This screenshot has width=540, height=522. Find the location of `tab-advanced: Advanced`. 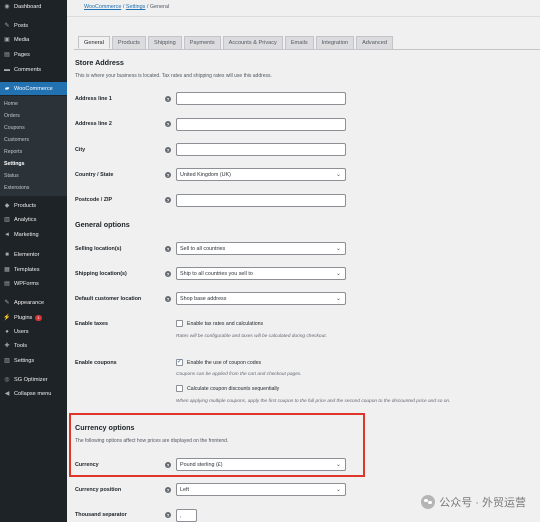

tab-advanced: Advanced is located at coordinates (374, 42).